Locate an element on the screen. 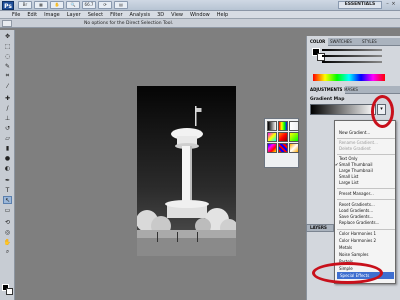 The height and width of the screenshot is (300, 400). zoom-level: 66.7 is located at coordinates (89, 5).